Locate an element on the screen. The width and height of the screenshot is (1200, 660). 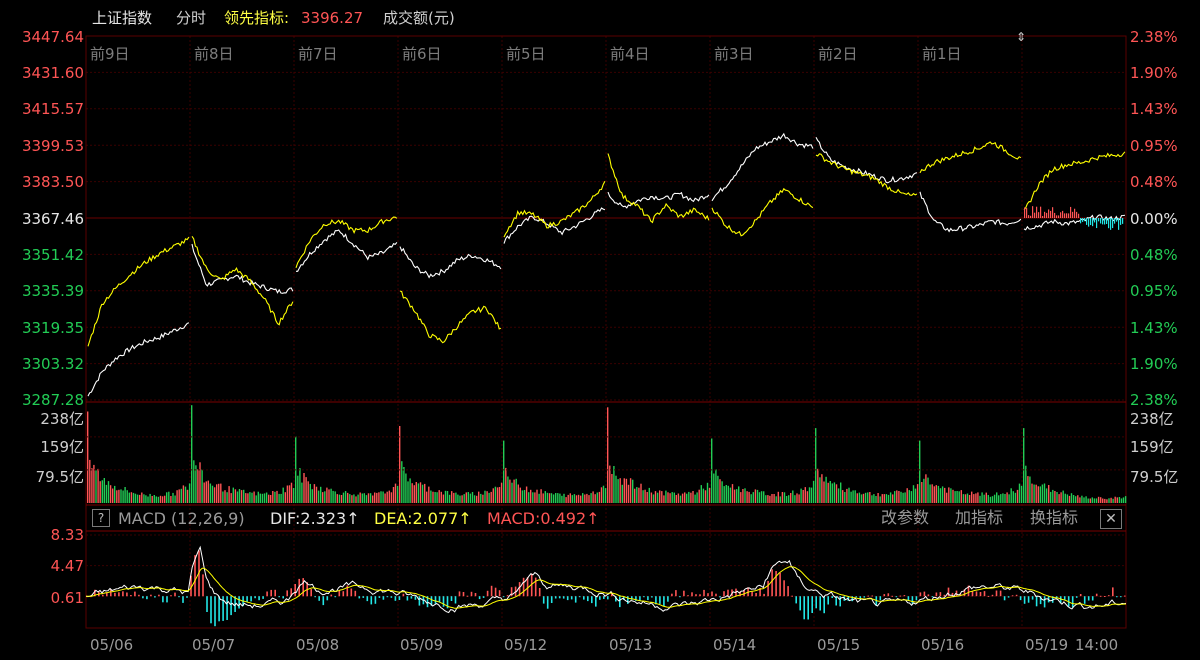
pct-axis-label: 0.48% is located at coordinates (1154, 182).